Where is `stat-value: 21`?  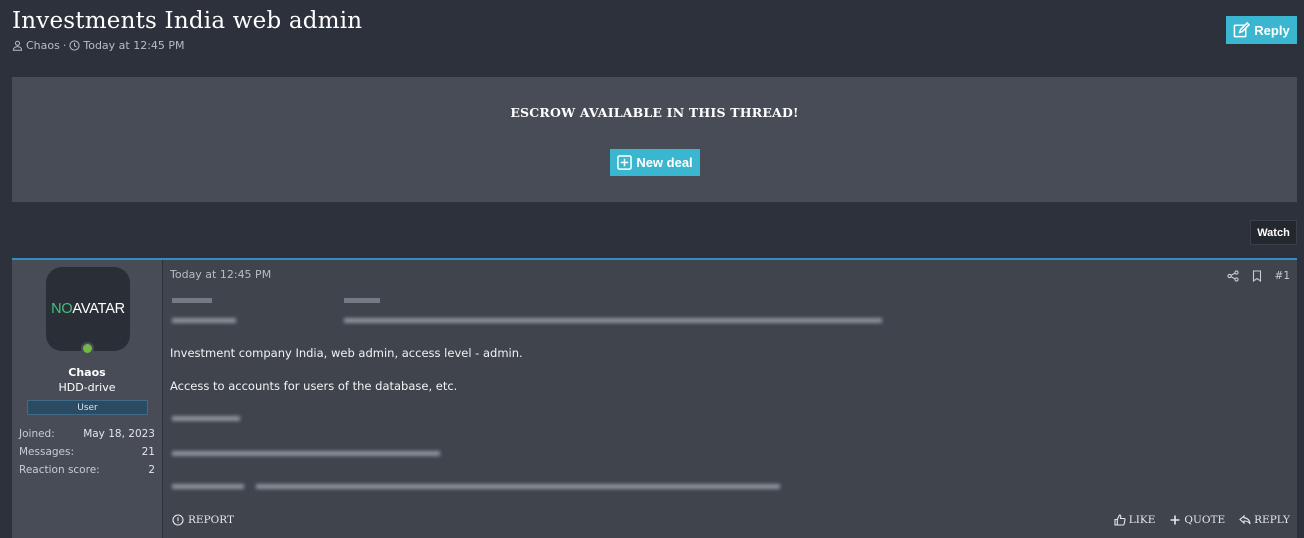
stat-value: 21 is located at coordinates (148, 452).